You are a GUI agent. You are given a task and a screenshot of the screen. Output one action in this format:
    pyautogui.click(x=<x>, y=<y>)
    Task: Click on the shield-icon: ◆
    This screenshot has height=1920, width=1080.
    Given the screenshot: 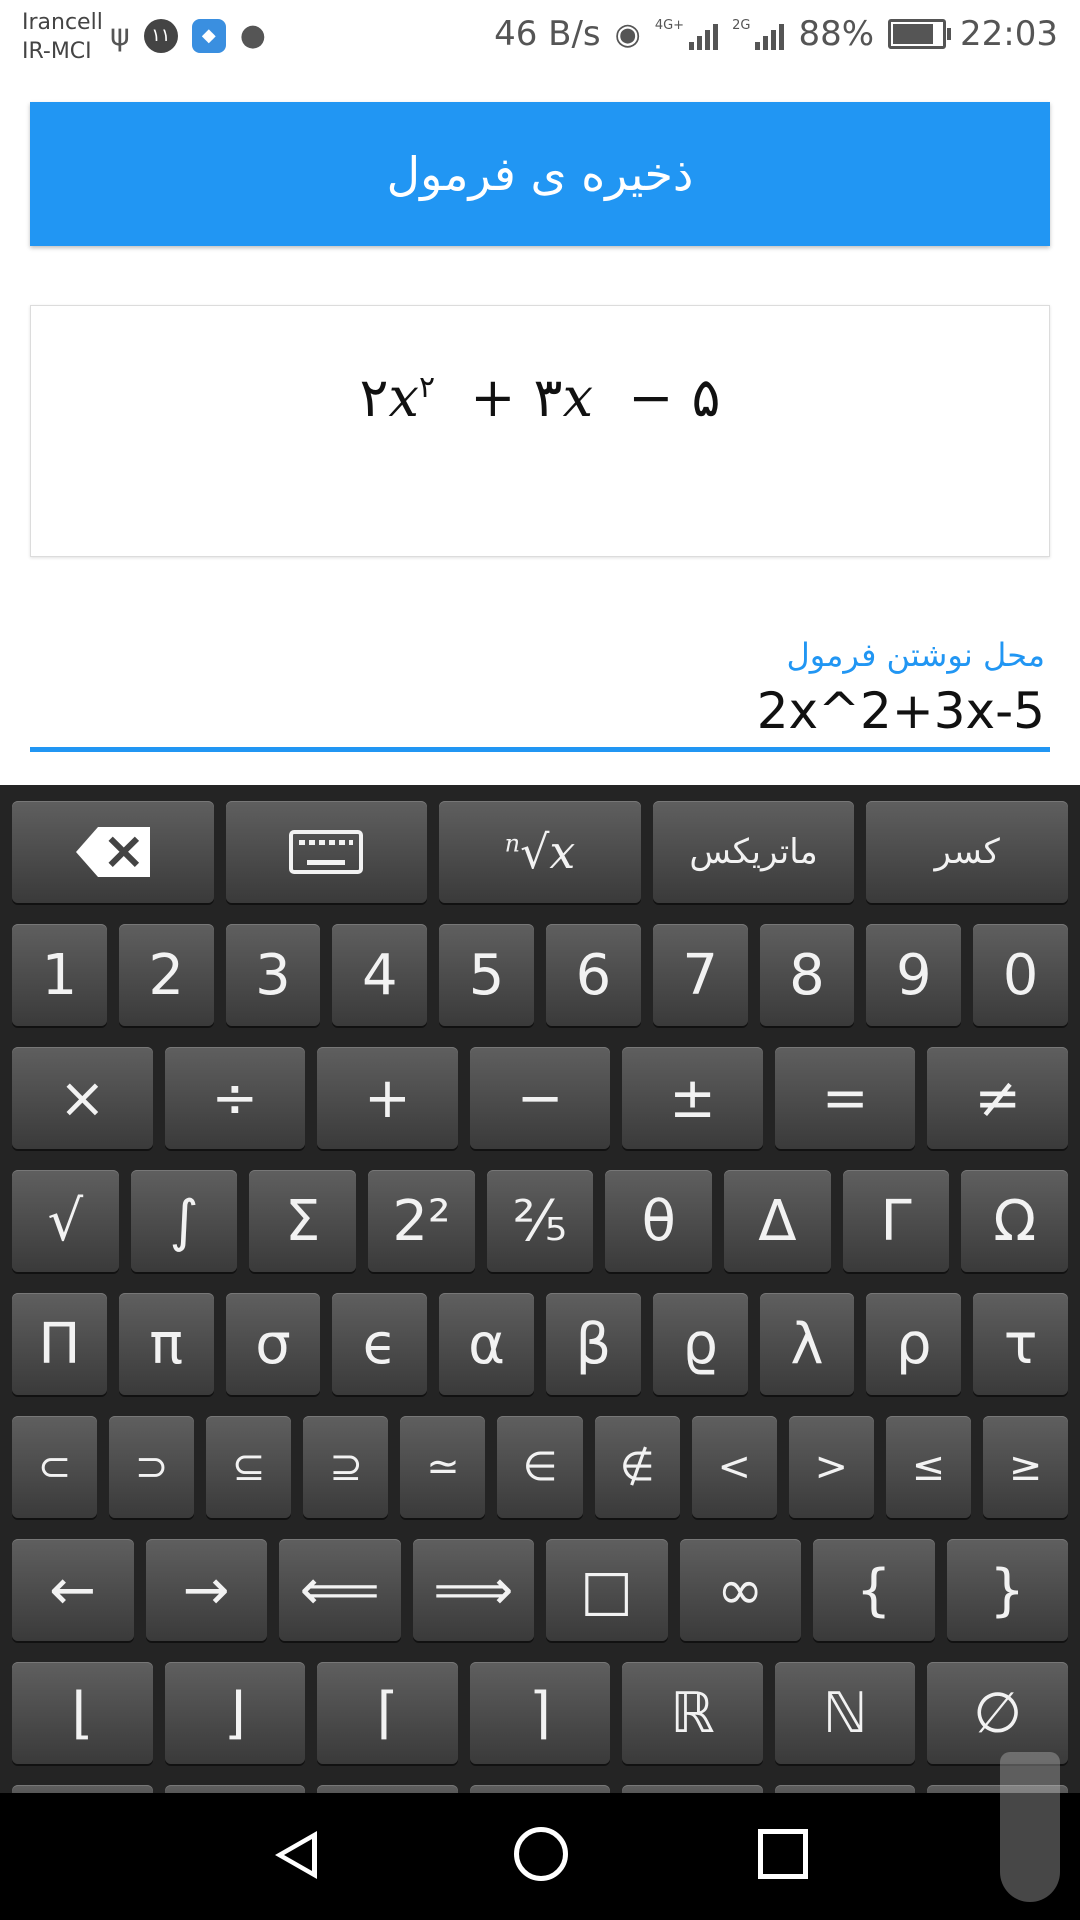 What is the action you would take?
    pyautogui.click(x=208, y=35)
    